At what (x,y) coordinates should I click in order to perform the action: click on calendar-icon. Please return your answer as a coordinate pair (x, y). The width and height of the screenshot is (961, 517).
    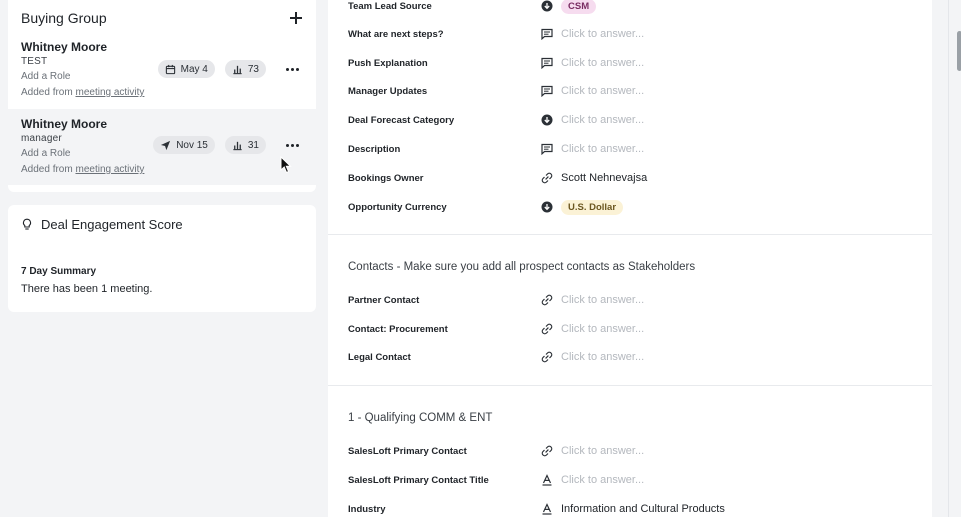
    Looking at the image, I should click on (170, 69).